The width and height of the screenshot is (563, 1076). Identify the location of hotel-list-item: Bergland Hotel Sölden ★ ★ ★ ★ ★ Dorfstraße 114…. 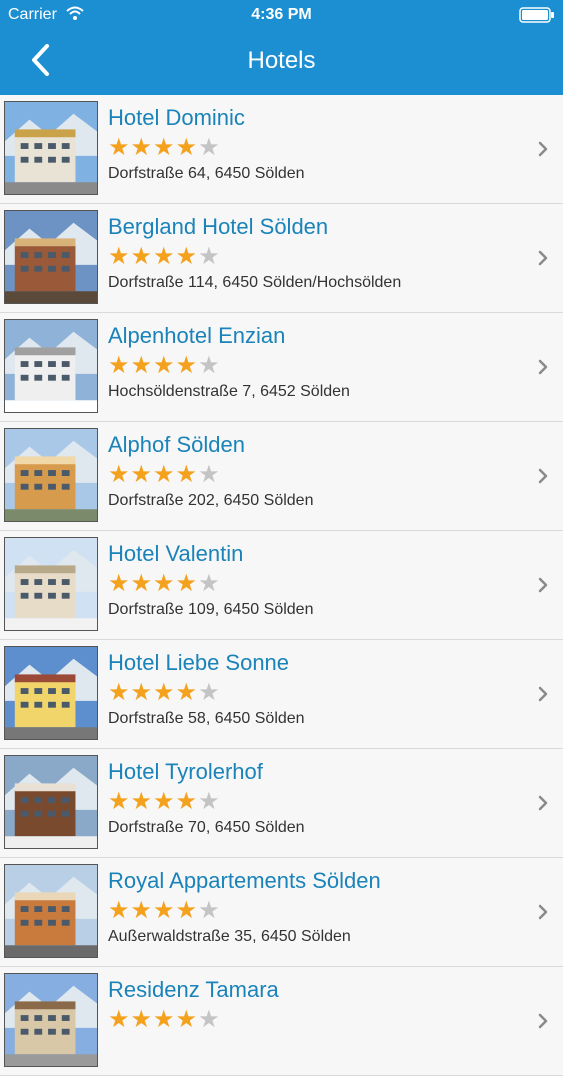
(281, 258).